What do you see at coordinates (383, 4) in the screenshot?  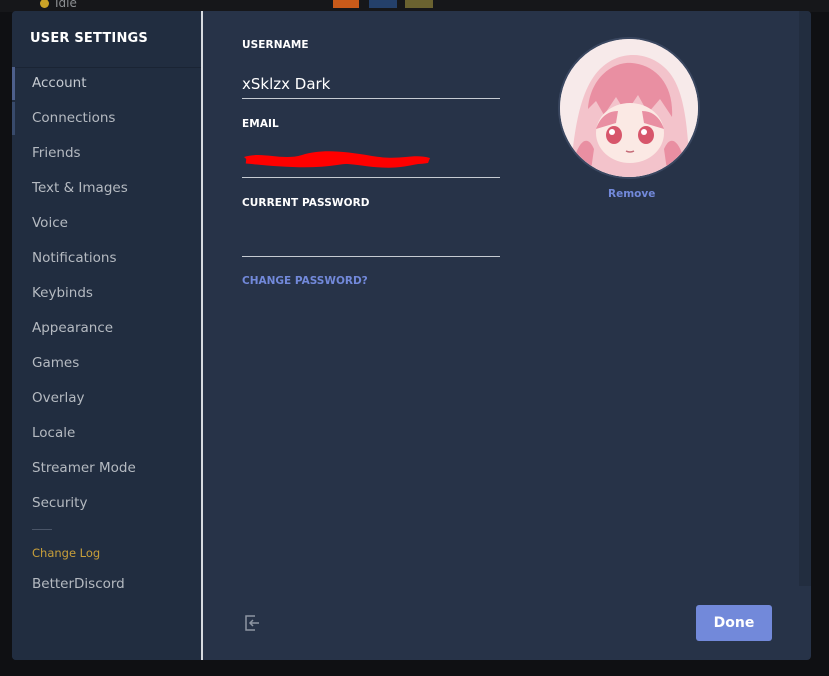 I see `background-thumbnails` at bounding box center [383, 4].